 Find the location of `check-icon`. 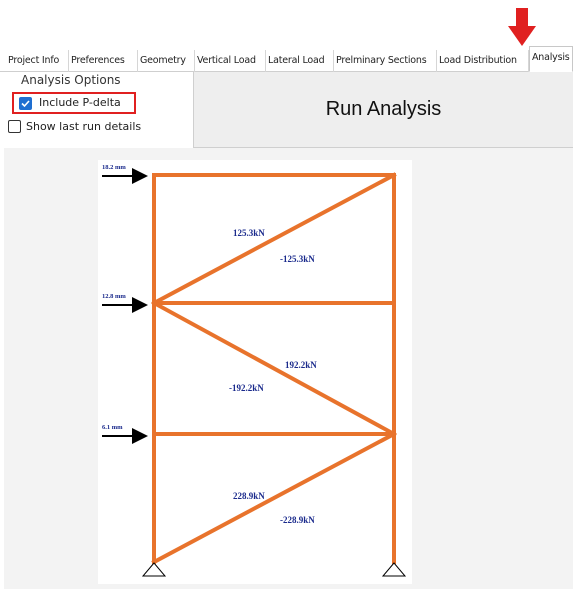

check-icon is located at coordinates (25, 104).